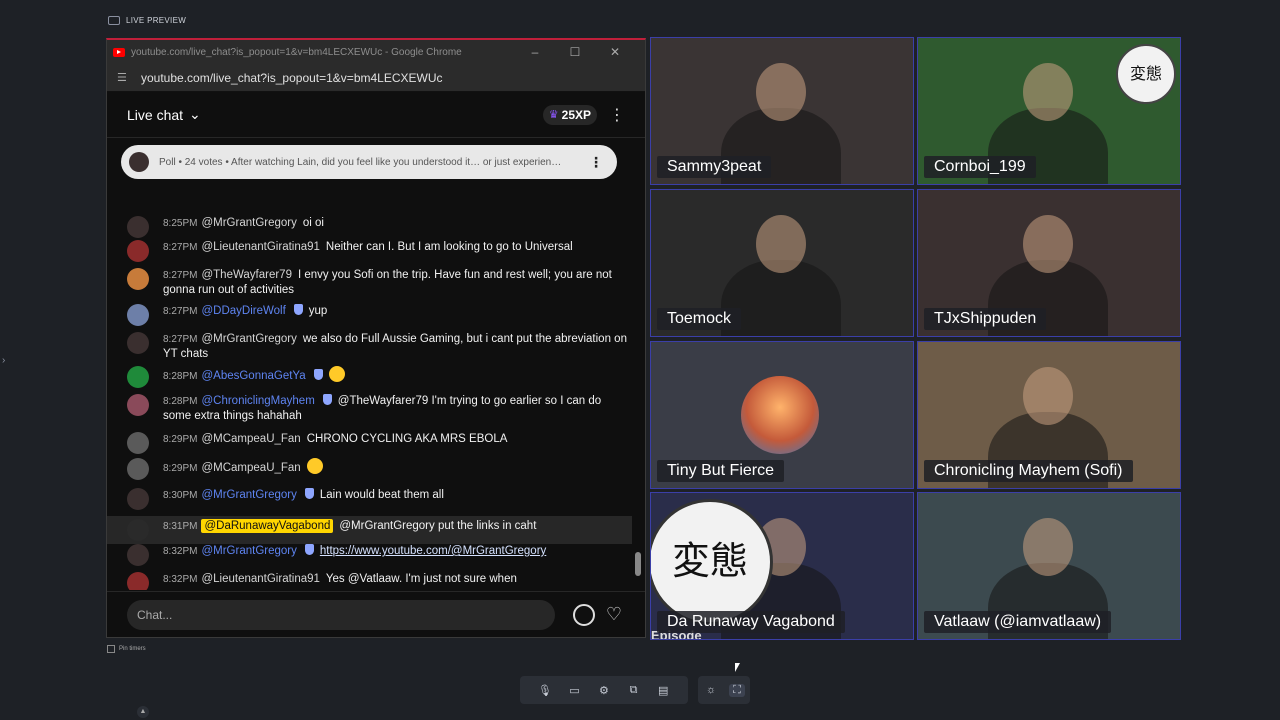  What do you see at coordinates (318, 311) in the screenshot?
I see `message-text: yup` at bounding box center [318, 311].